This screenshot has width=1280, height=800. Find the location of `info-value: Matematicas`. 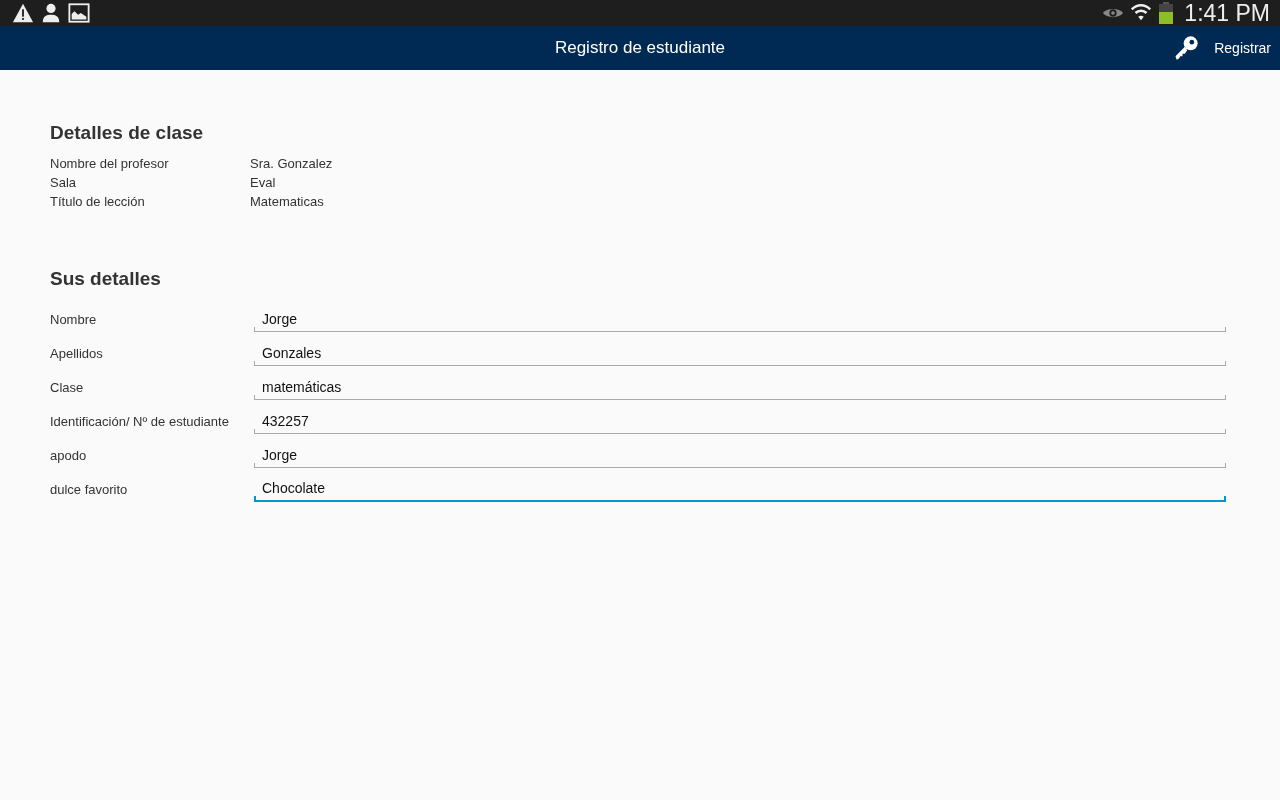

info-value: Matematicas is located at coordinates (287, 202).